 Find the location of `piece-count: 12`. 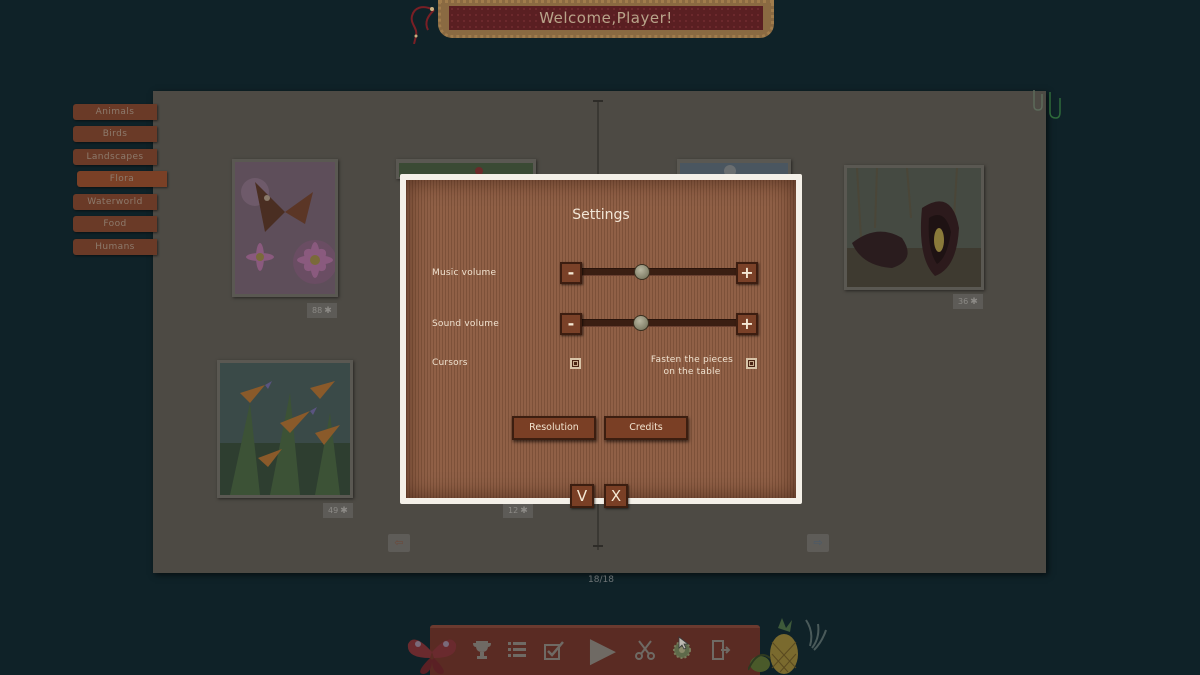

piece-count: 12 is located at coordinates (513, 510).